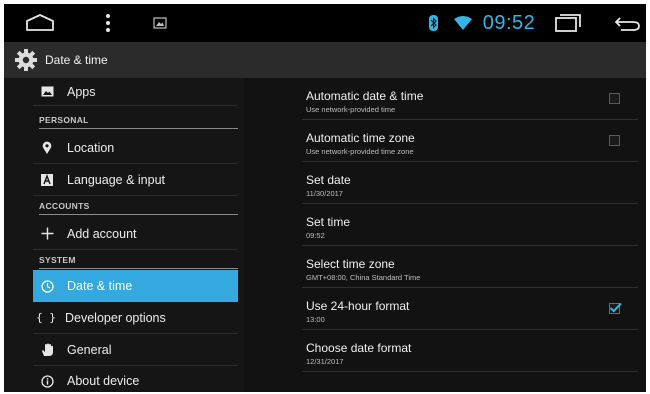  Describe the element at coordinates (135, 350) in the screenshot. I see `sidebar-item-general: General` at that location.